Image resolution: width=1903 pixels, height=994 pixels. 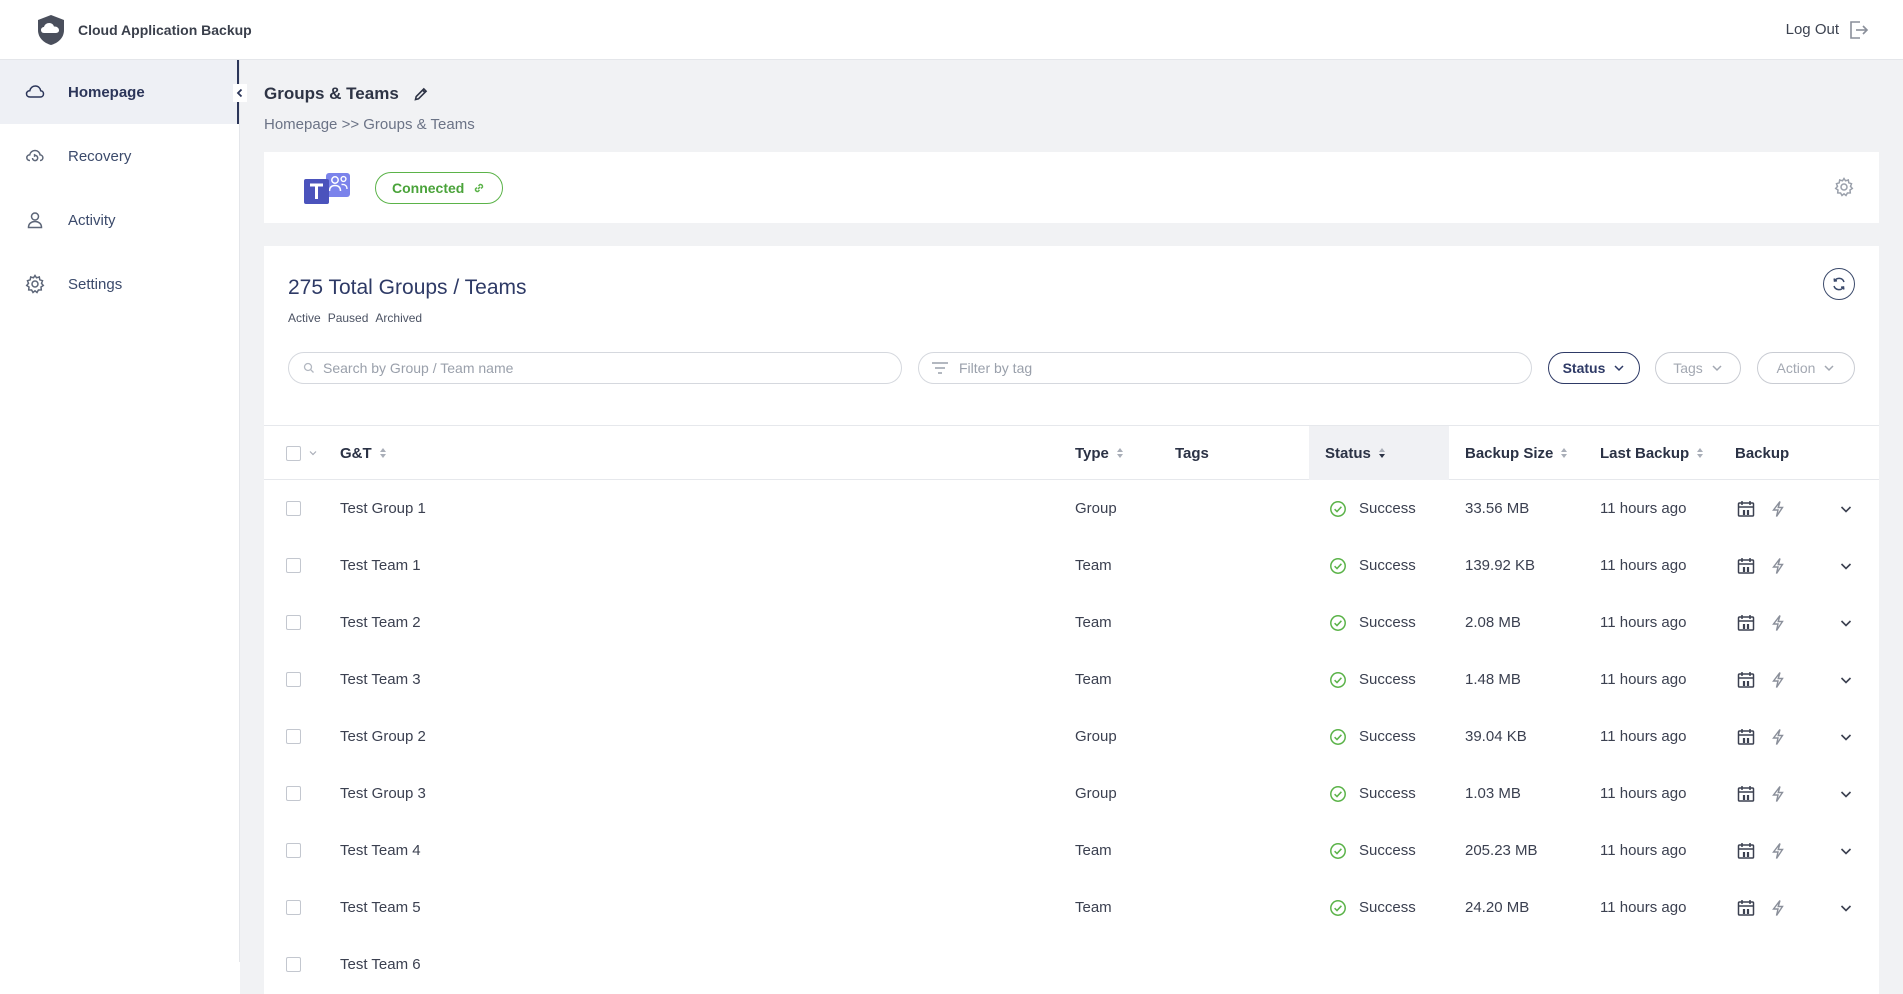 I want to click on row-name: Test Team 1, so click(x=380, y=565).